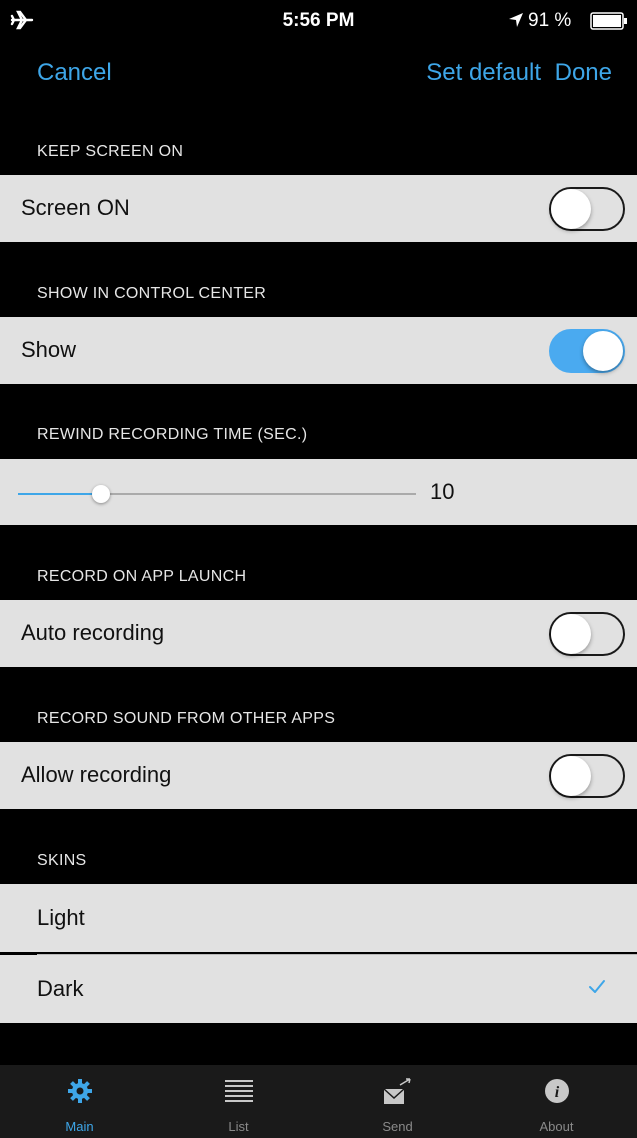 The width and height of the screenshot is (637, 1138). I want to click on info-icon: i, so click(556, 1091).